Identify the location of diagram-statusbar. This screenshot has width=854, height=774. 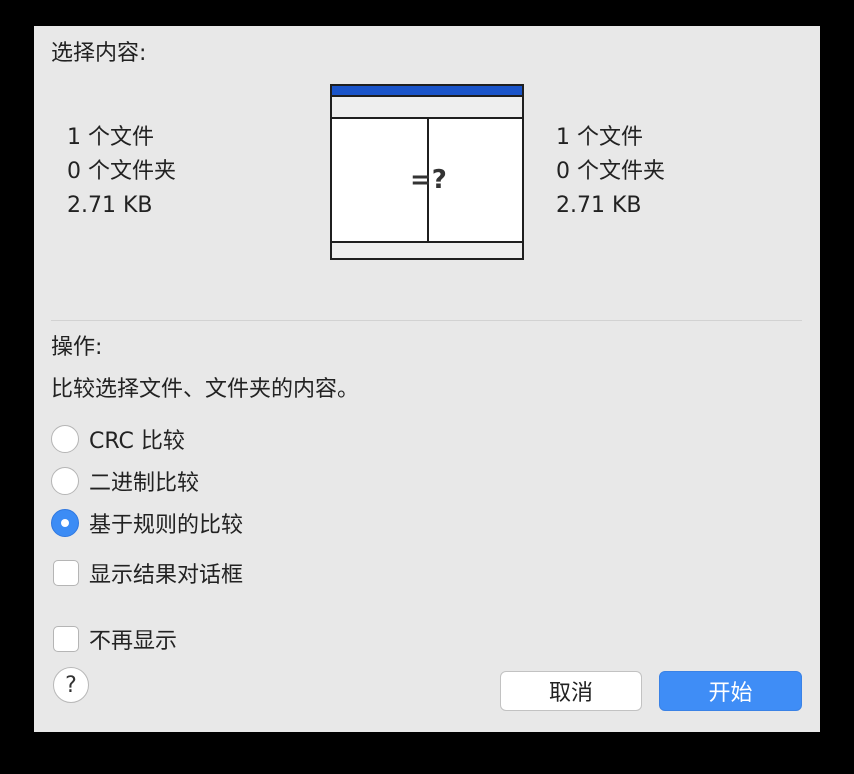
(427, 249).